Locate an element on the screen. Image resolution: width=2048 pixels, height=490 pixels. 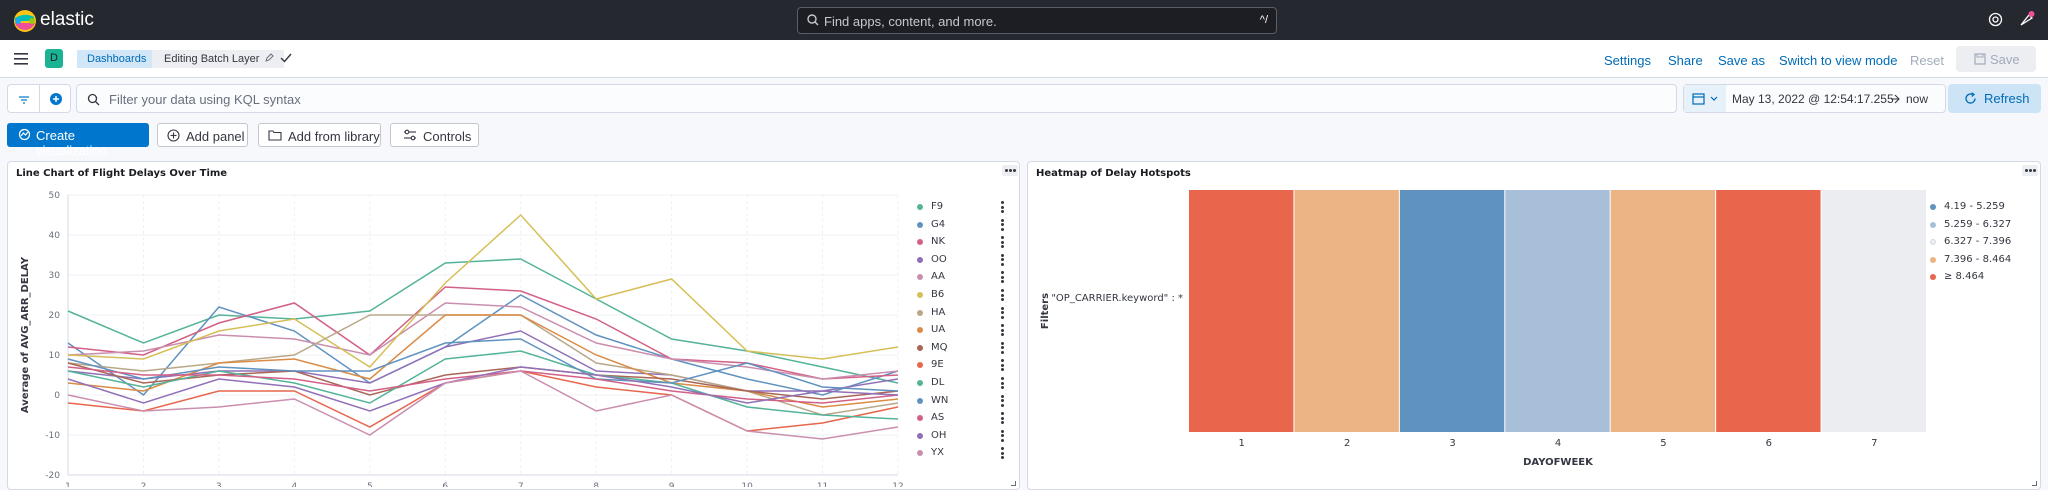
legend-item: AA is located at coordinates (962, 278).